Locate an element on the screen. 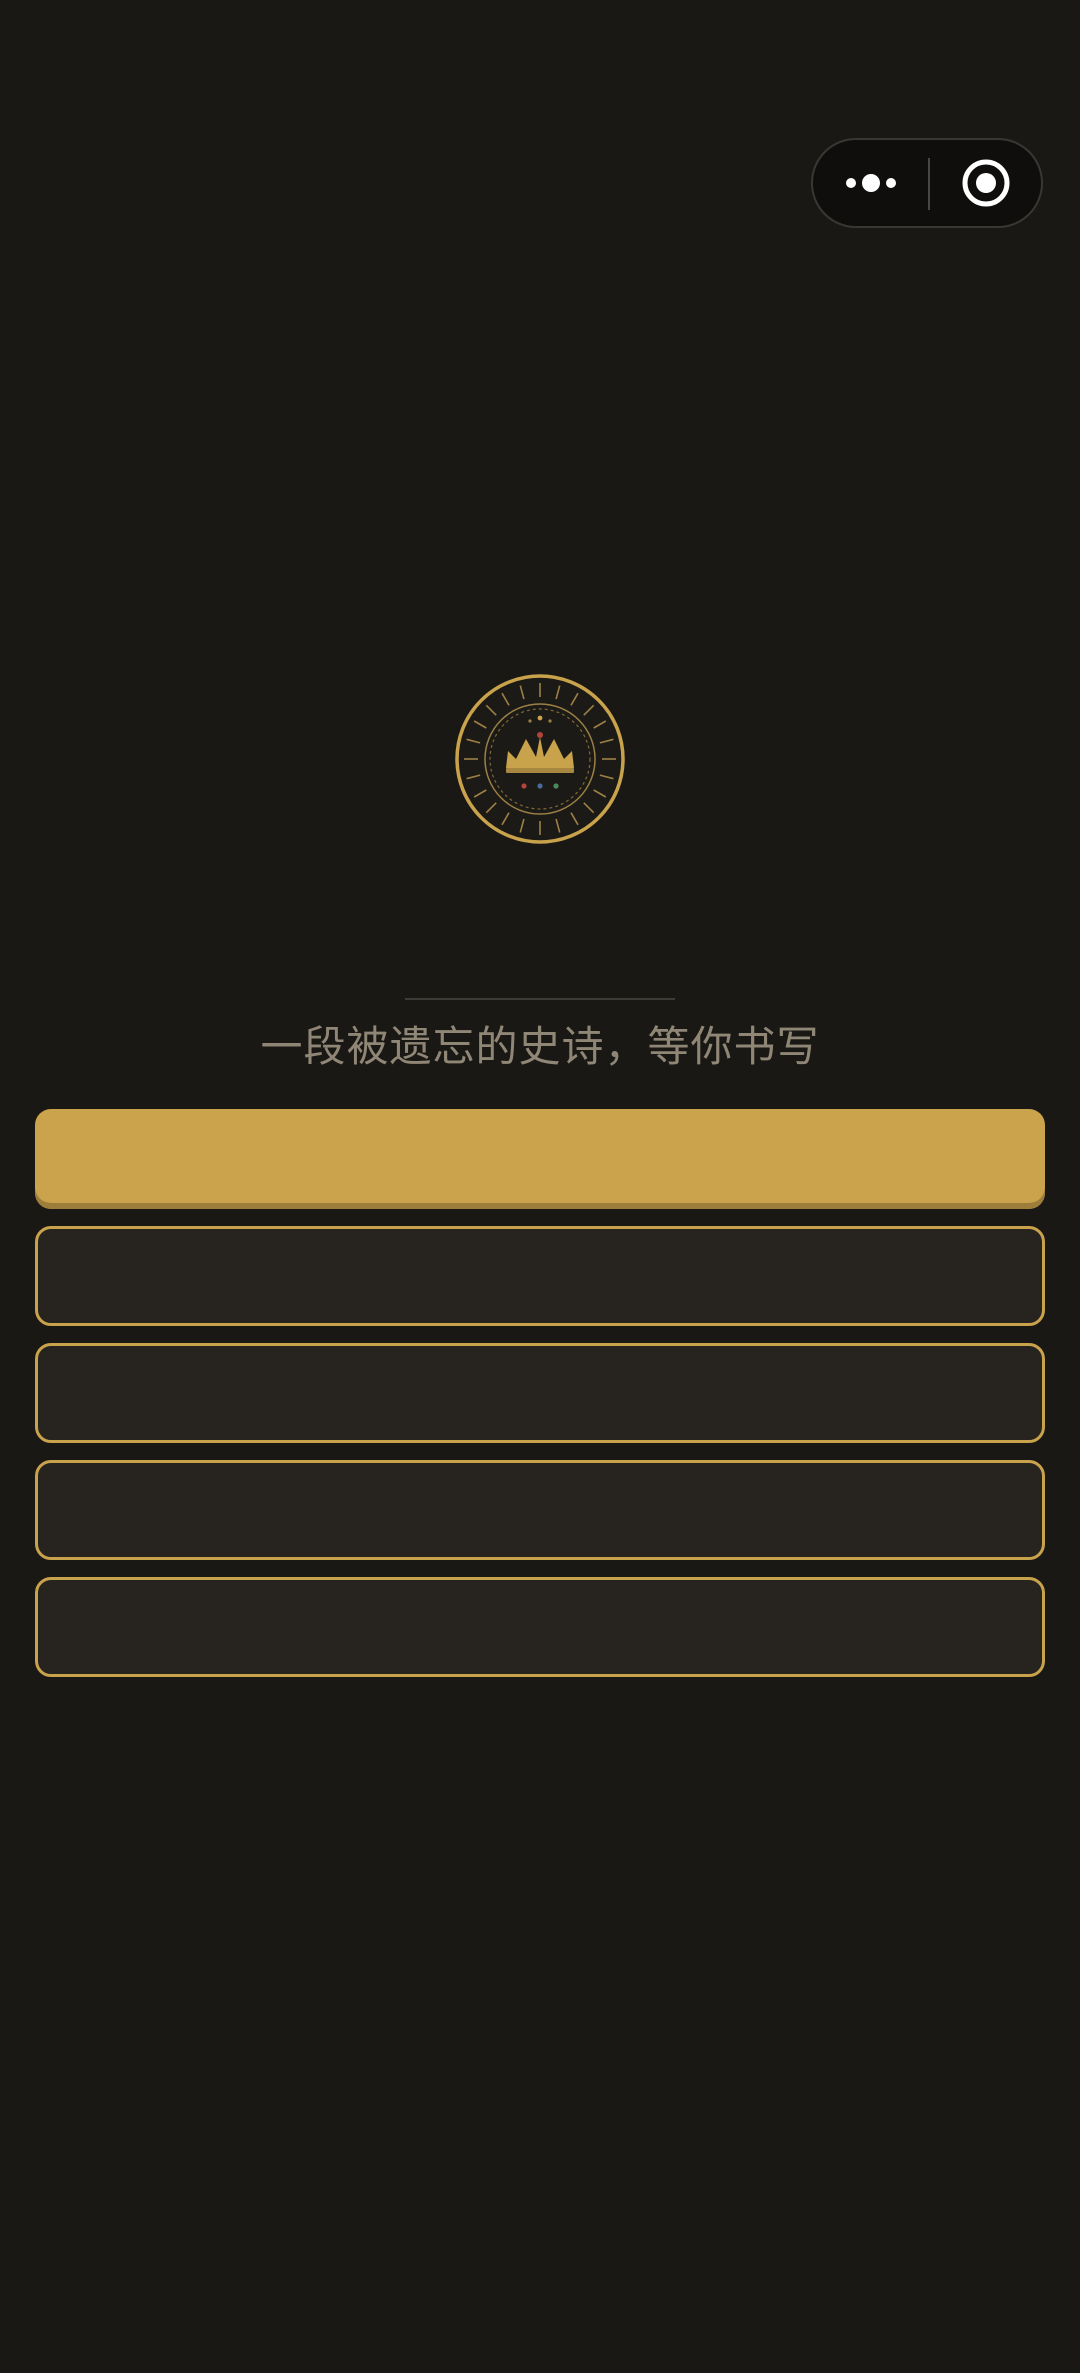 Image resolution: width=1080 pixels, height=2373 pixels. crown-emblem is located at coordinates (540, 759).